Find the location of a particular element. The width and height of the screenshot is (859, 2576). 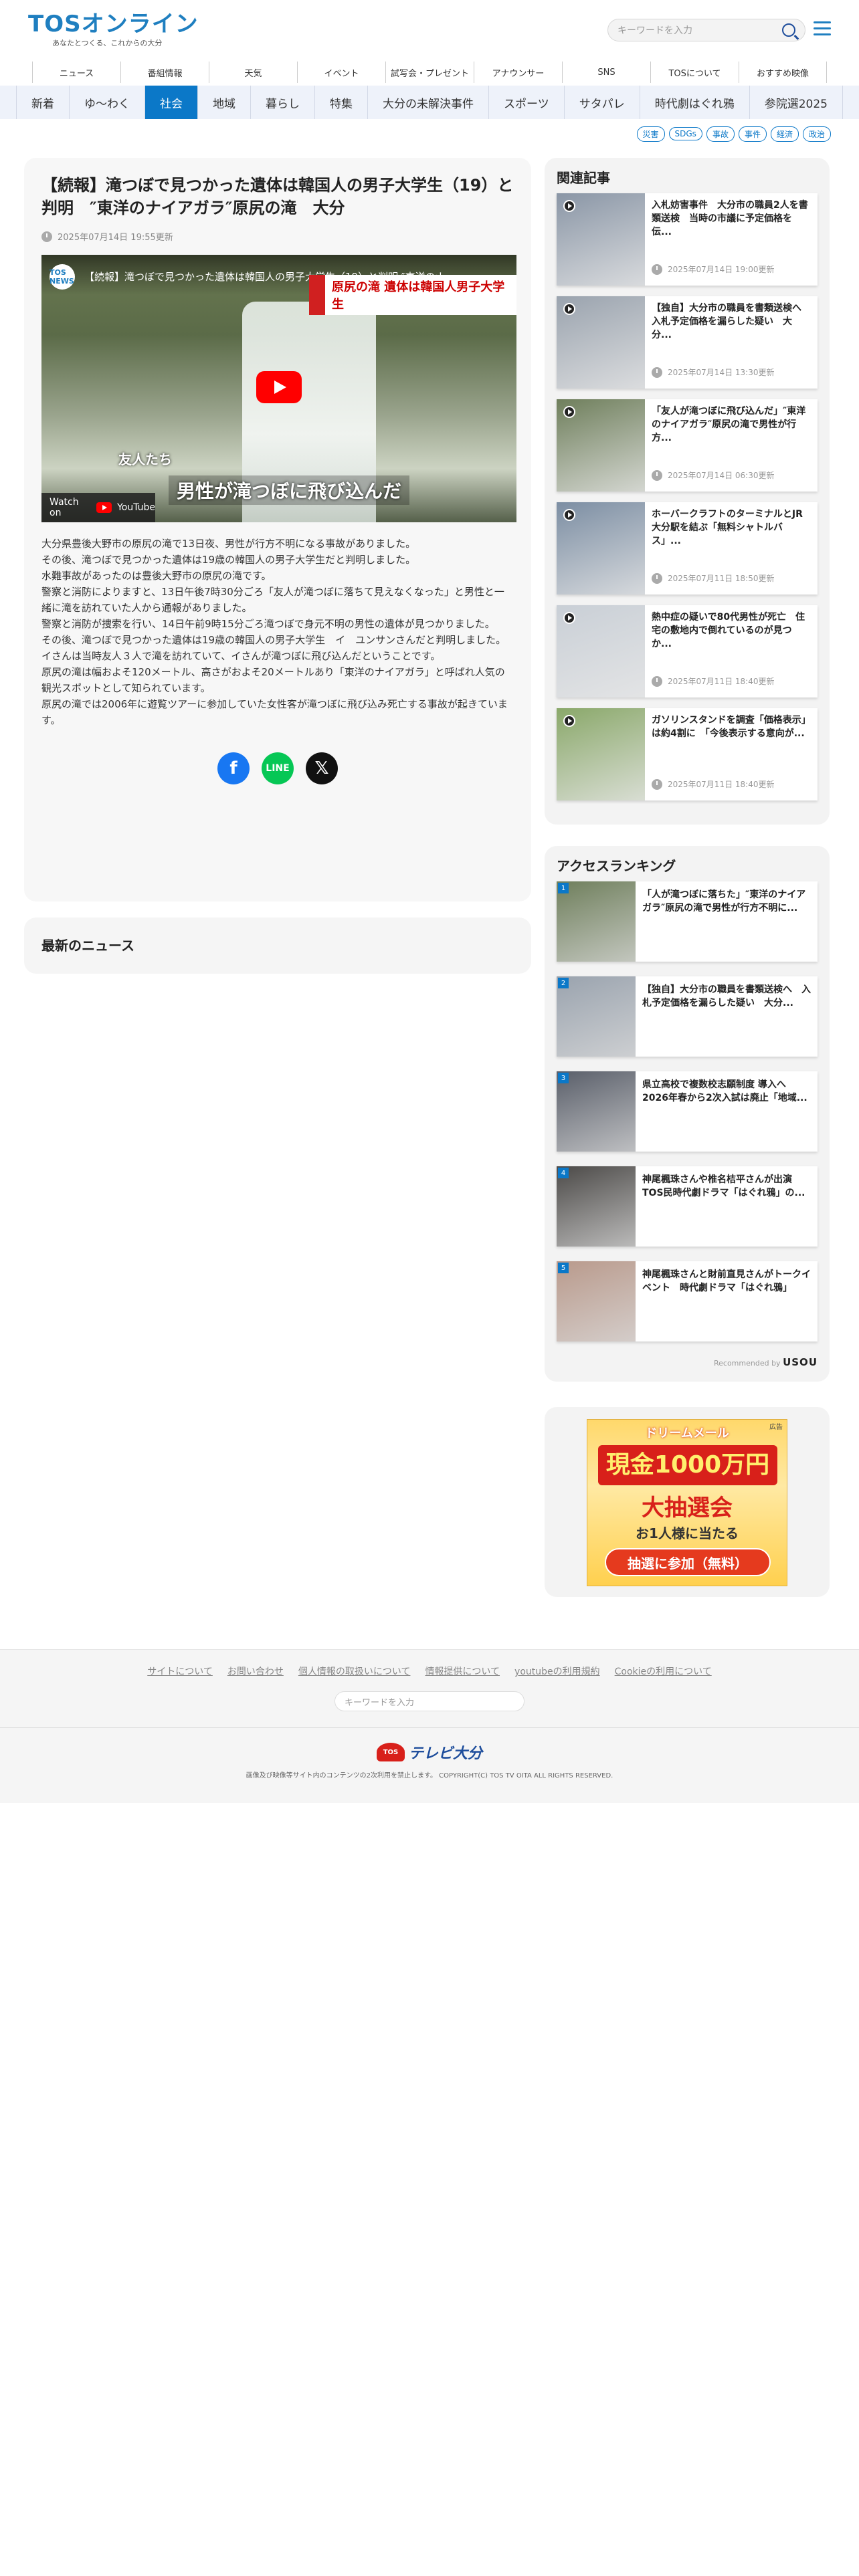

nav-item-weather: 天気 is located at coordinates (253, 72).